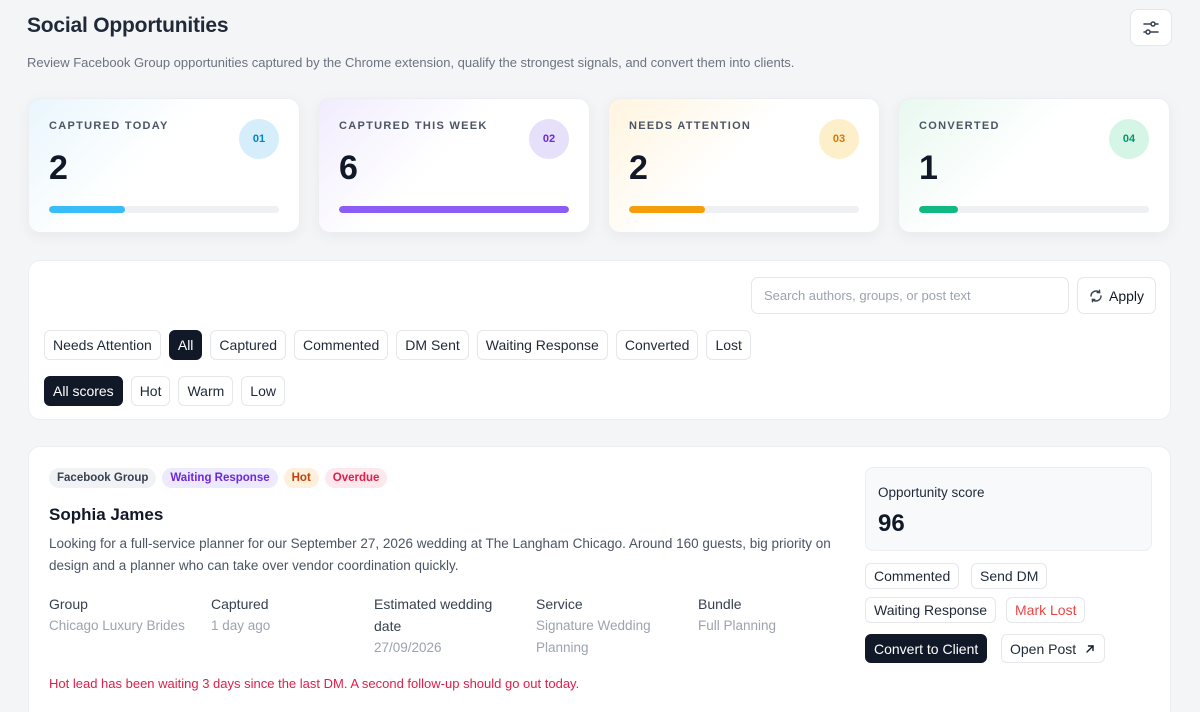 Image resolution: width=1200 pixels, height=712 pixels. What do you see at coordinates (102, 345) in the screenshot?
I see `status-chip-needs-attention: Needs Attention` at bounding box center [102, 345].